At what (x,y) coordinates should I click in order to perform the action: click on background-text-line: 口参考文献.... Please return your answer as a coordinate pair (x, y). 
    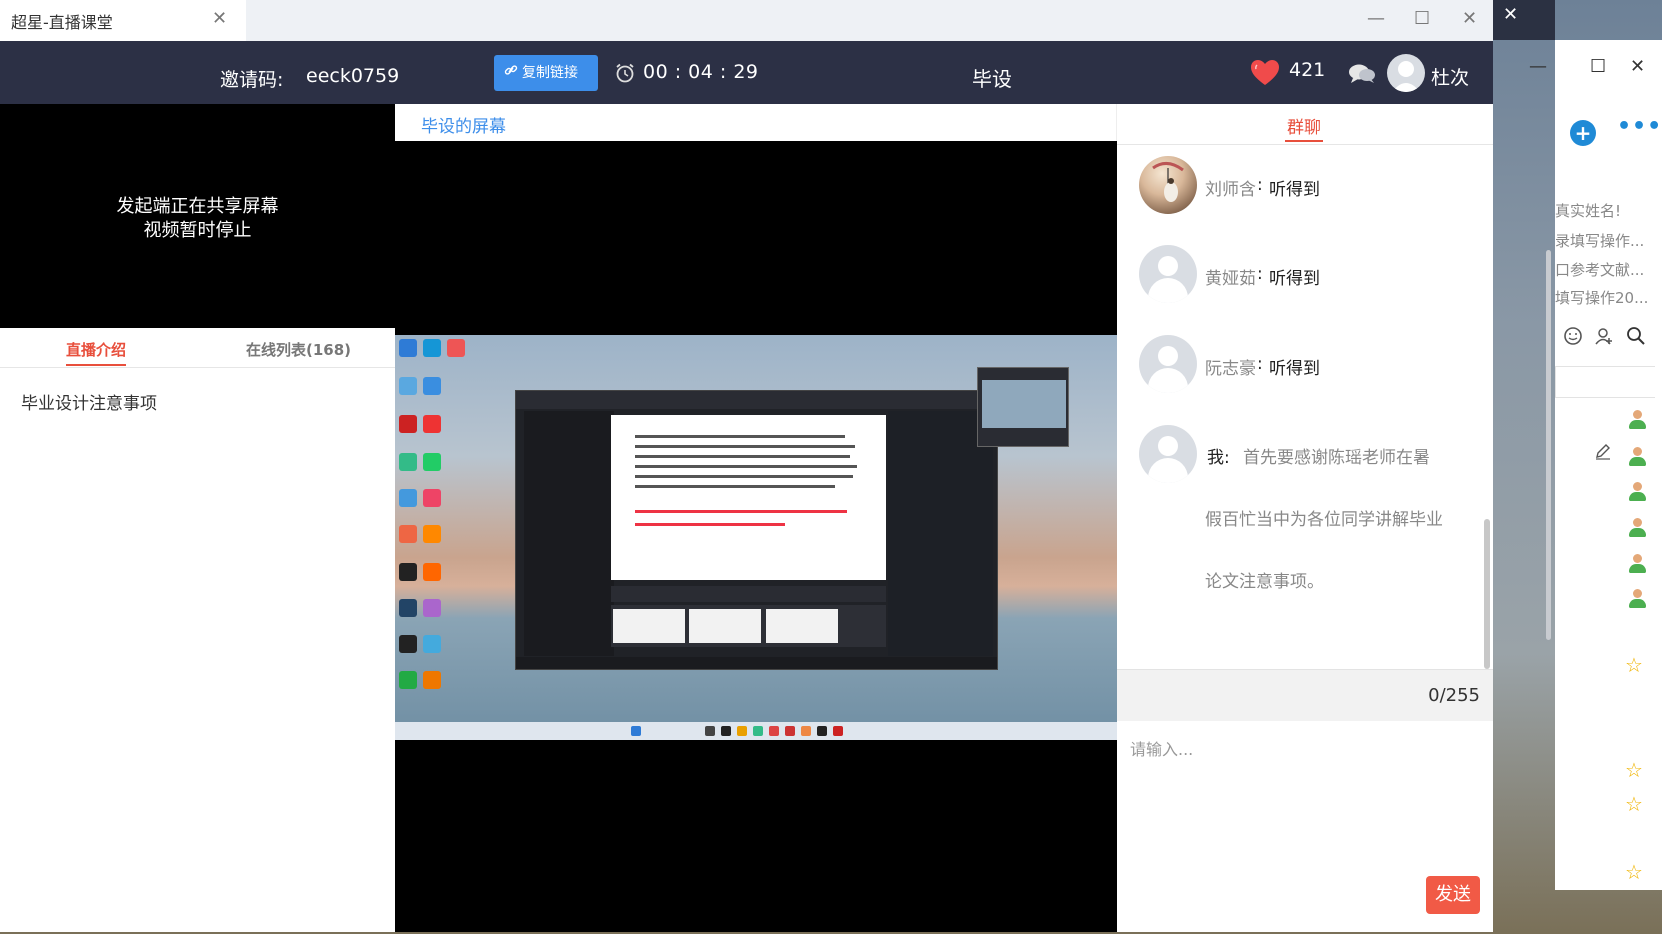
    Looking at the image, I should click on (1600, 270).